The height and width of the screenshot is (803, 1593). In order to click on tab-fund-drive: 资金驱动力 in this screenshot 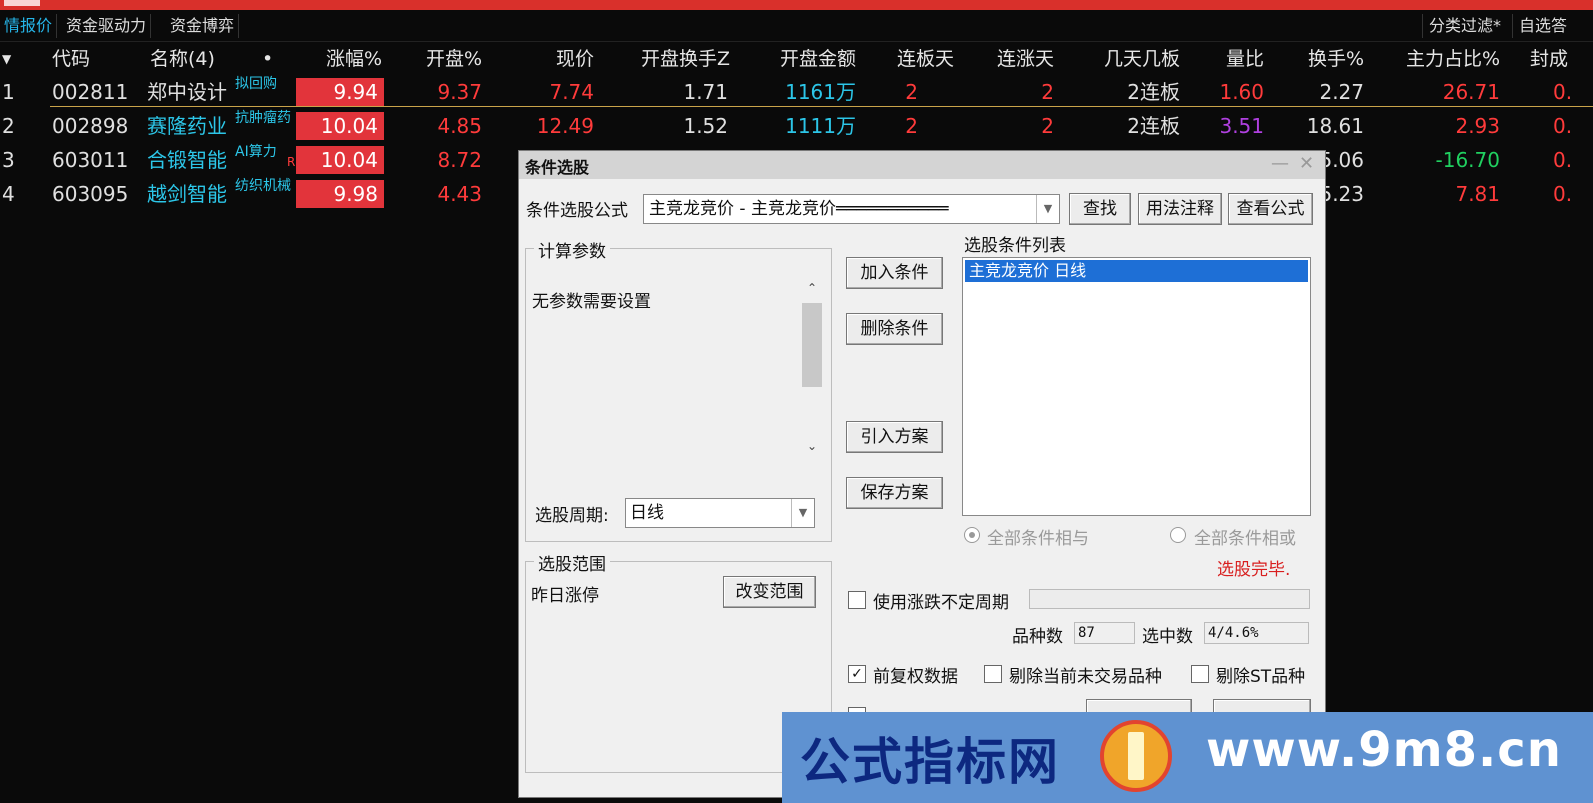, I will do `click(107, 26)`.